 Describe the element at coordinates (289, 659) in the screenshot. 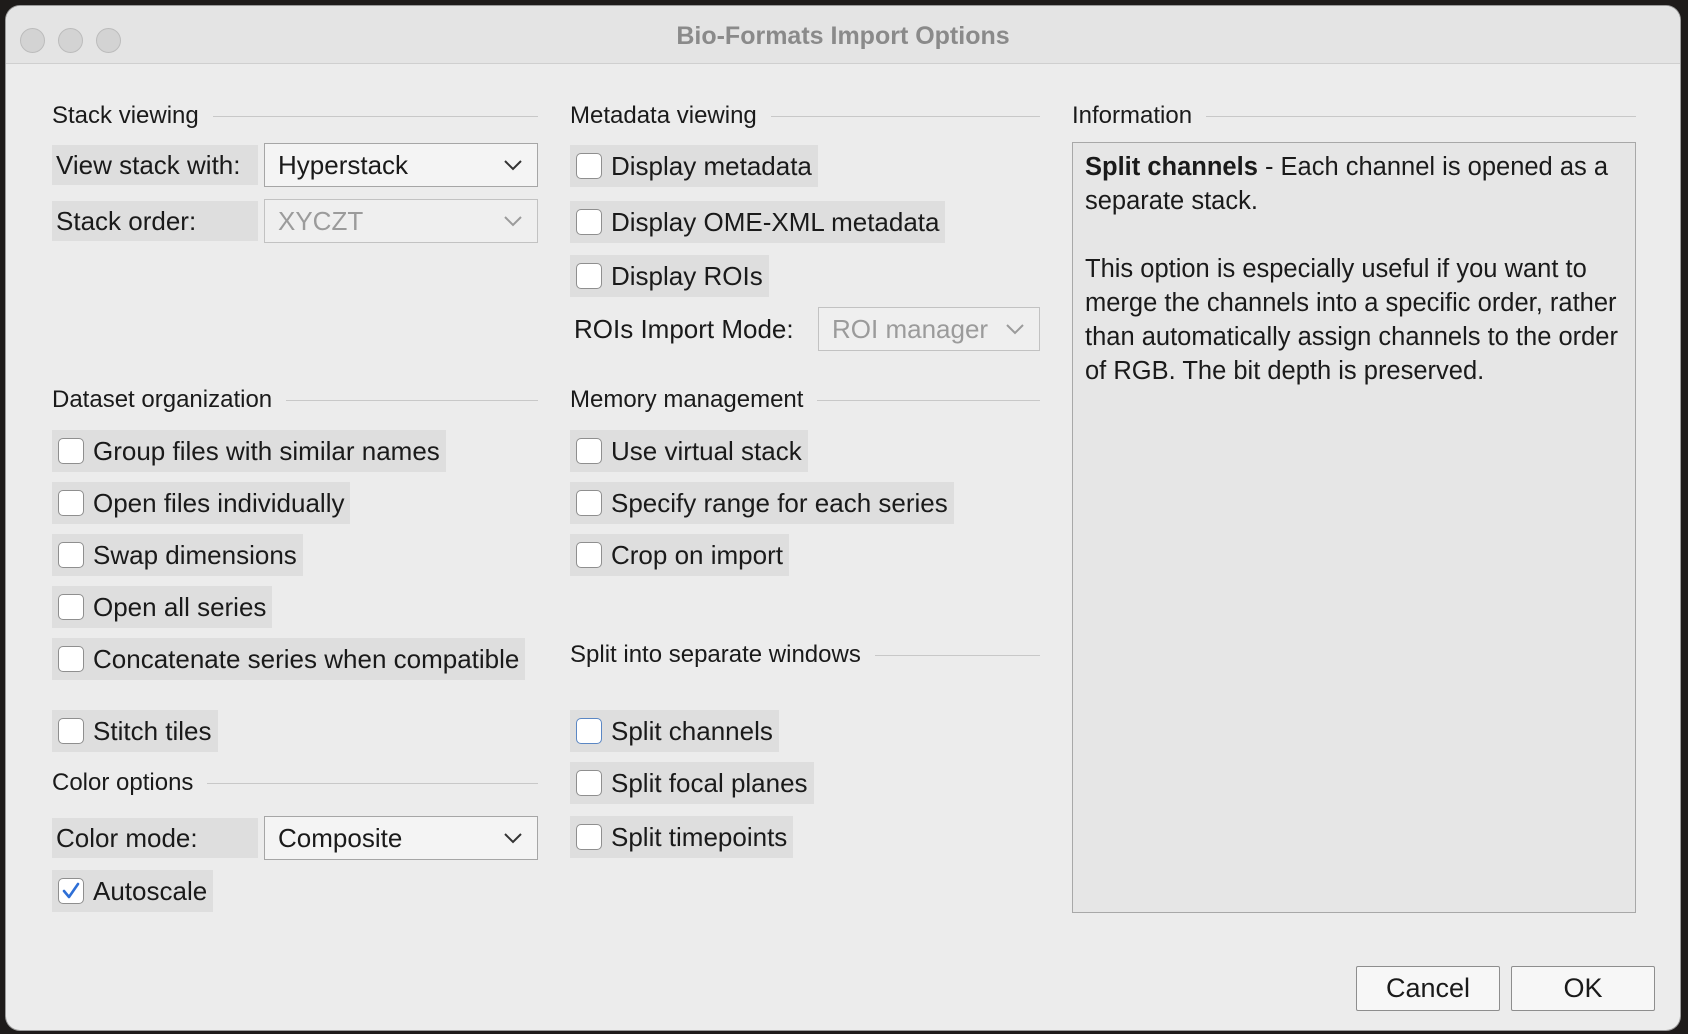

I see `concatenate-series-checkbox: Concatenate series when compatible` at that location.